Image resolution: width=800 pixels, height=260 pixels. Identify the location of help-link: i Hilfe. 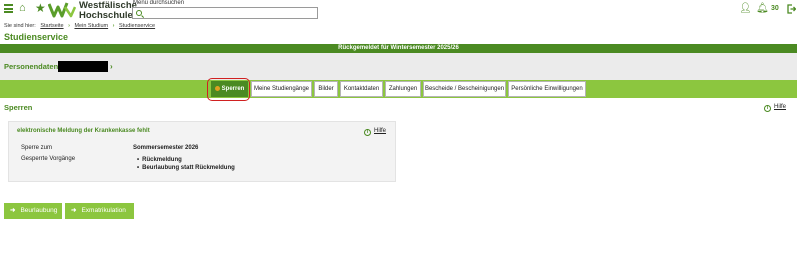
(775, 108).